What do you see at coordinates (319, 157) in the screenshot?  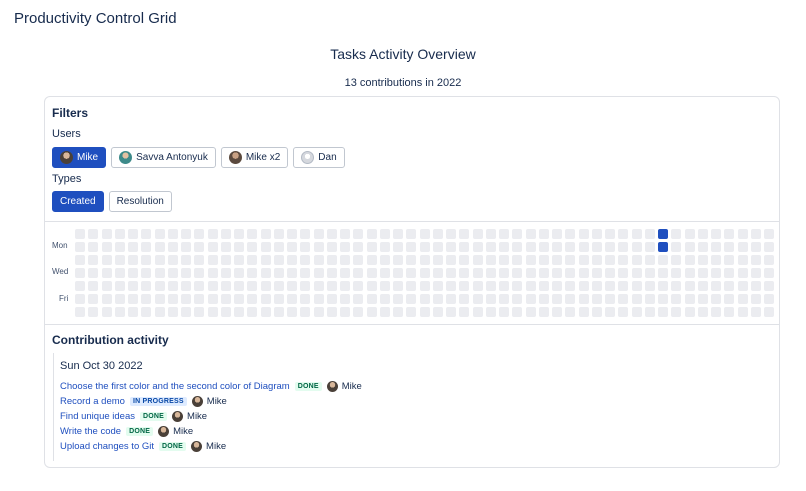 I see `user-filter-dan: Dan` at bounding box center [319, 157].